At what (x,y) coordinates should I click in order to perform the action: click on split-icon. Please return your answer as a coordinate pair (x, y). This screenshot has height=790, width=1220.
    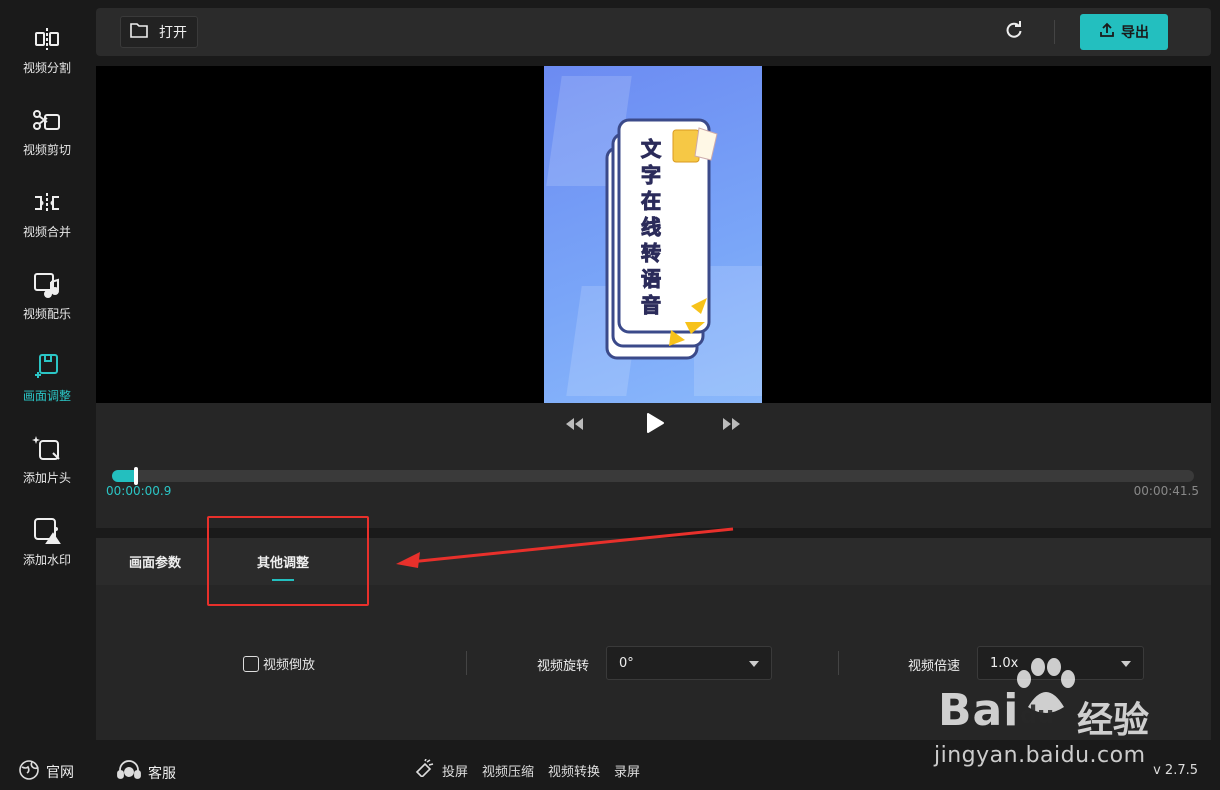
    Looking at the image, I should click on (47, 39).